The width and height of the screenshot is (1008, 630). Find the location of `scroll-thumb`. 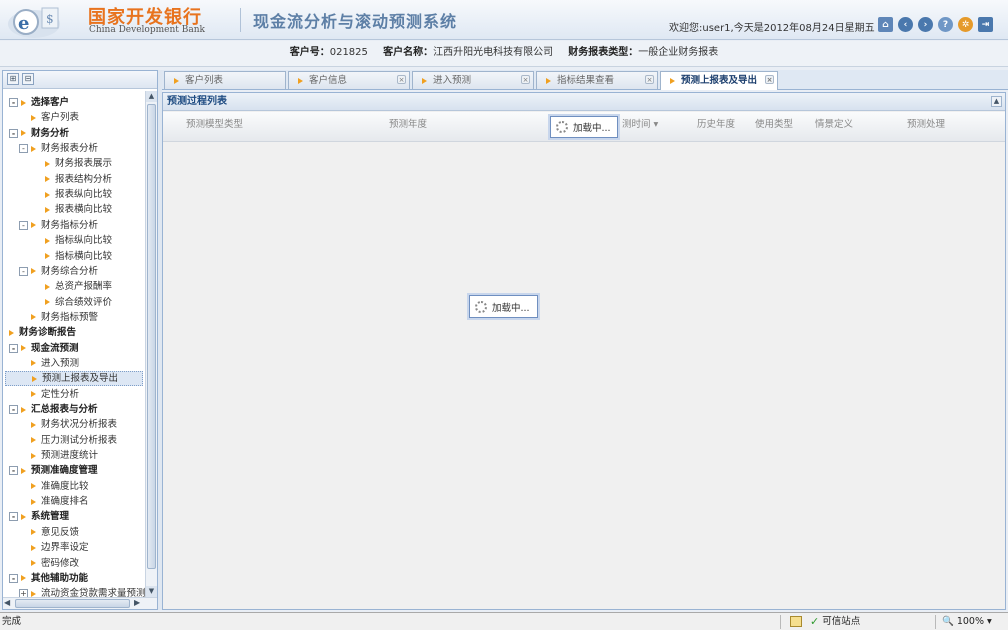

scroll-thumb is located at coordinates (151, 336).